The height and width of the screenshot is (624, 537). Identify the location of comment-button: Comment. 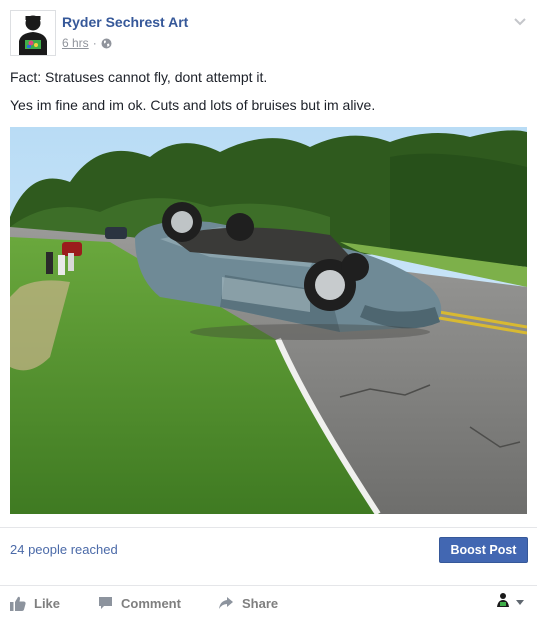
(139, 603).